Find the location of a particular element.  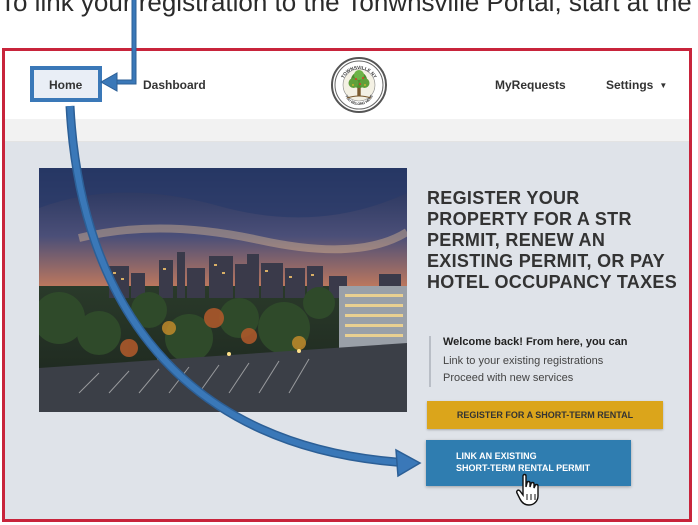

tree-logo-icon: TOWNSVILLE NY YOU BELONG HERE is located at coordinates (359, 85).